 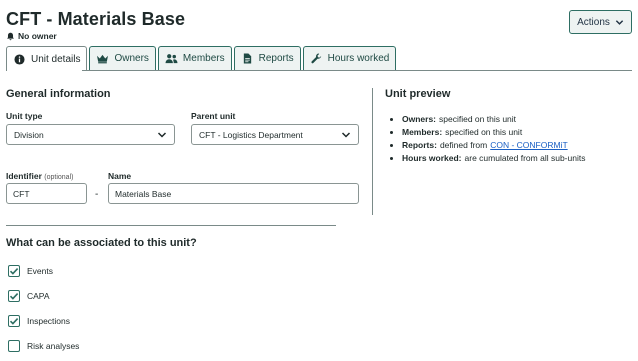 I want to click on tab-reports: Reports, so click(x=267, y=58).